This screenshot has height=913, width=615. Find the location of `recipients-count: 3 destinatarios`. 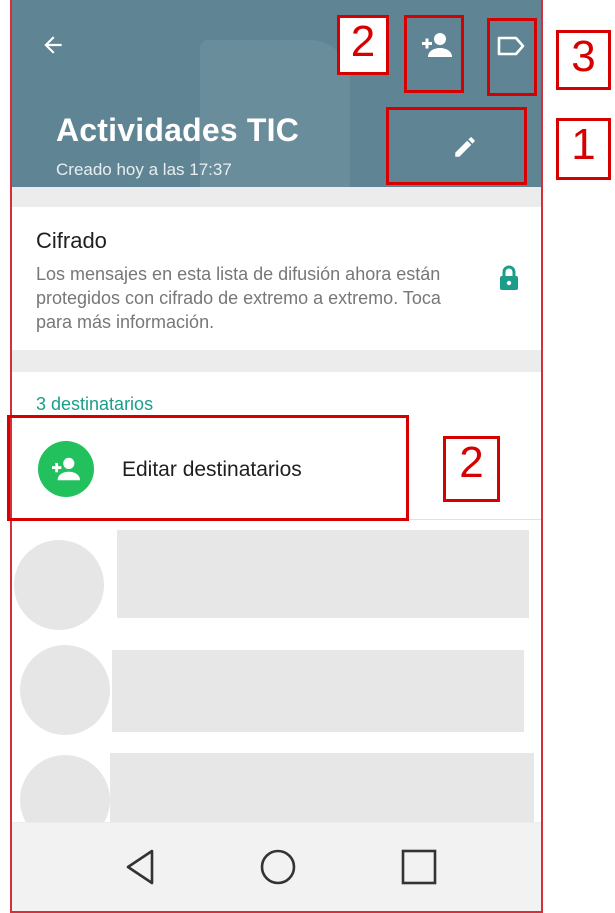

recipients-count: 3 destinatarios is located at coordinates (95, 404).